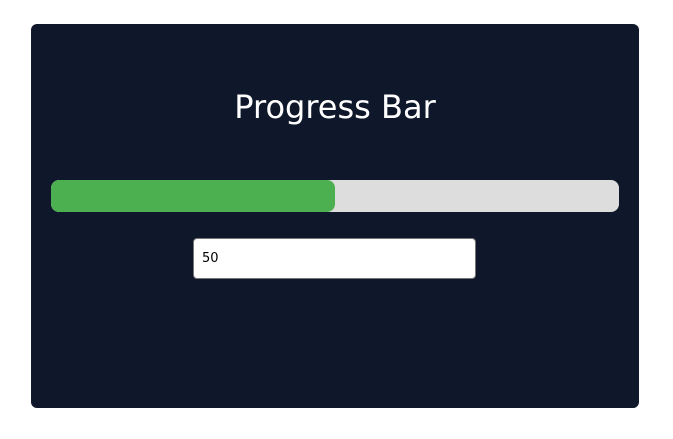 The image size is (673, 439). Describe the element at coordinates (193, 196) in the screenshot. I see `progress-bar-fill` at that location.